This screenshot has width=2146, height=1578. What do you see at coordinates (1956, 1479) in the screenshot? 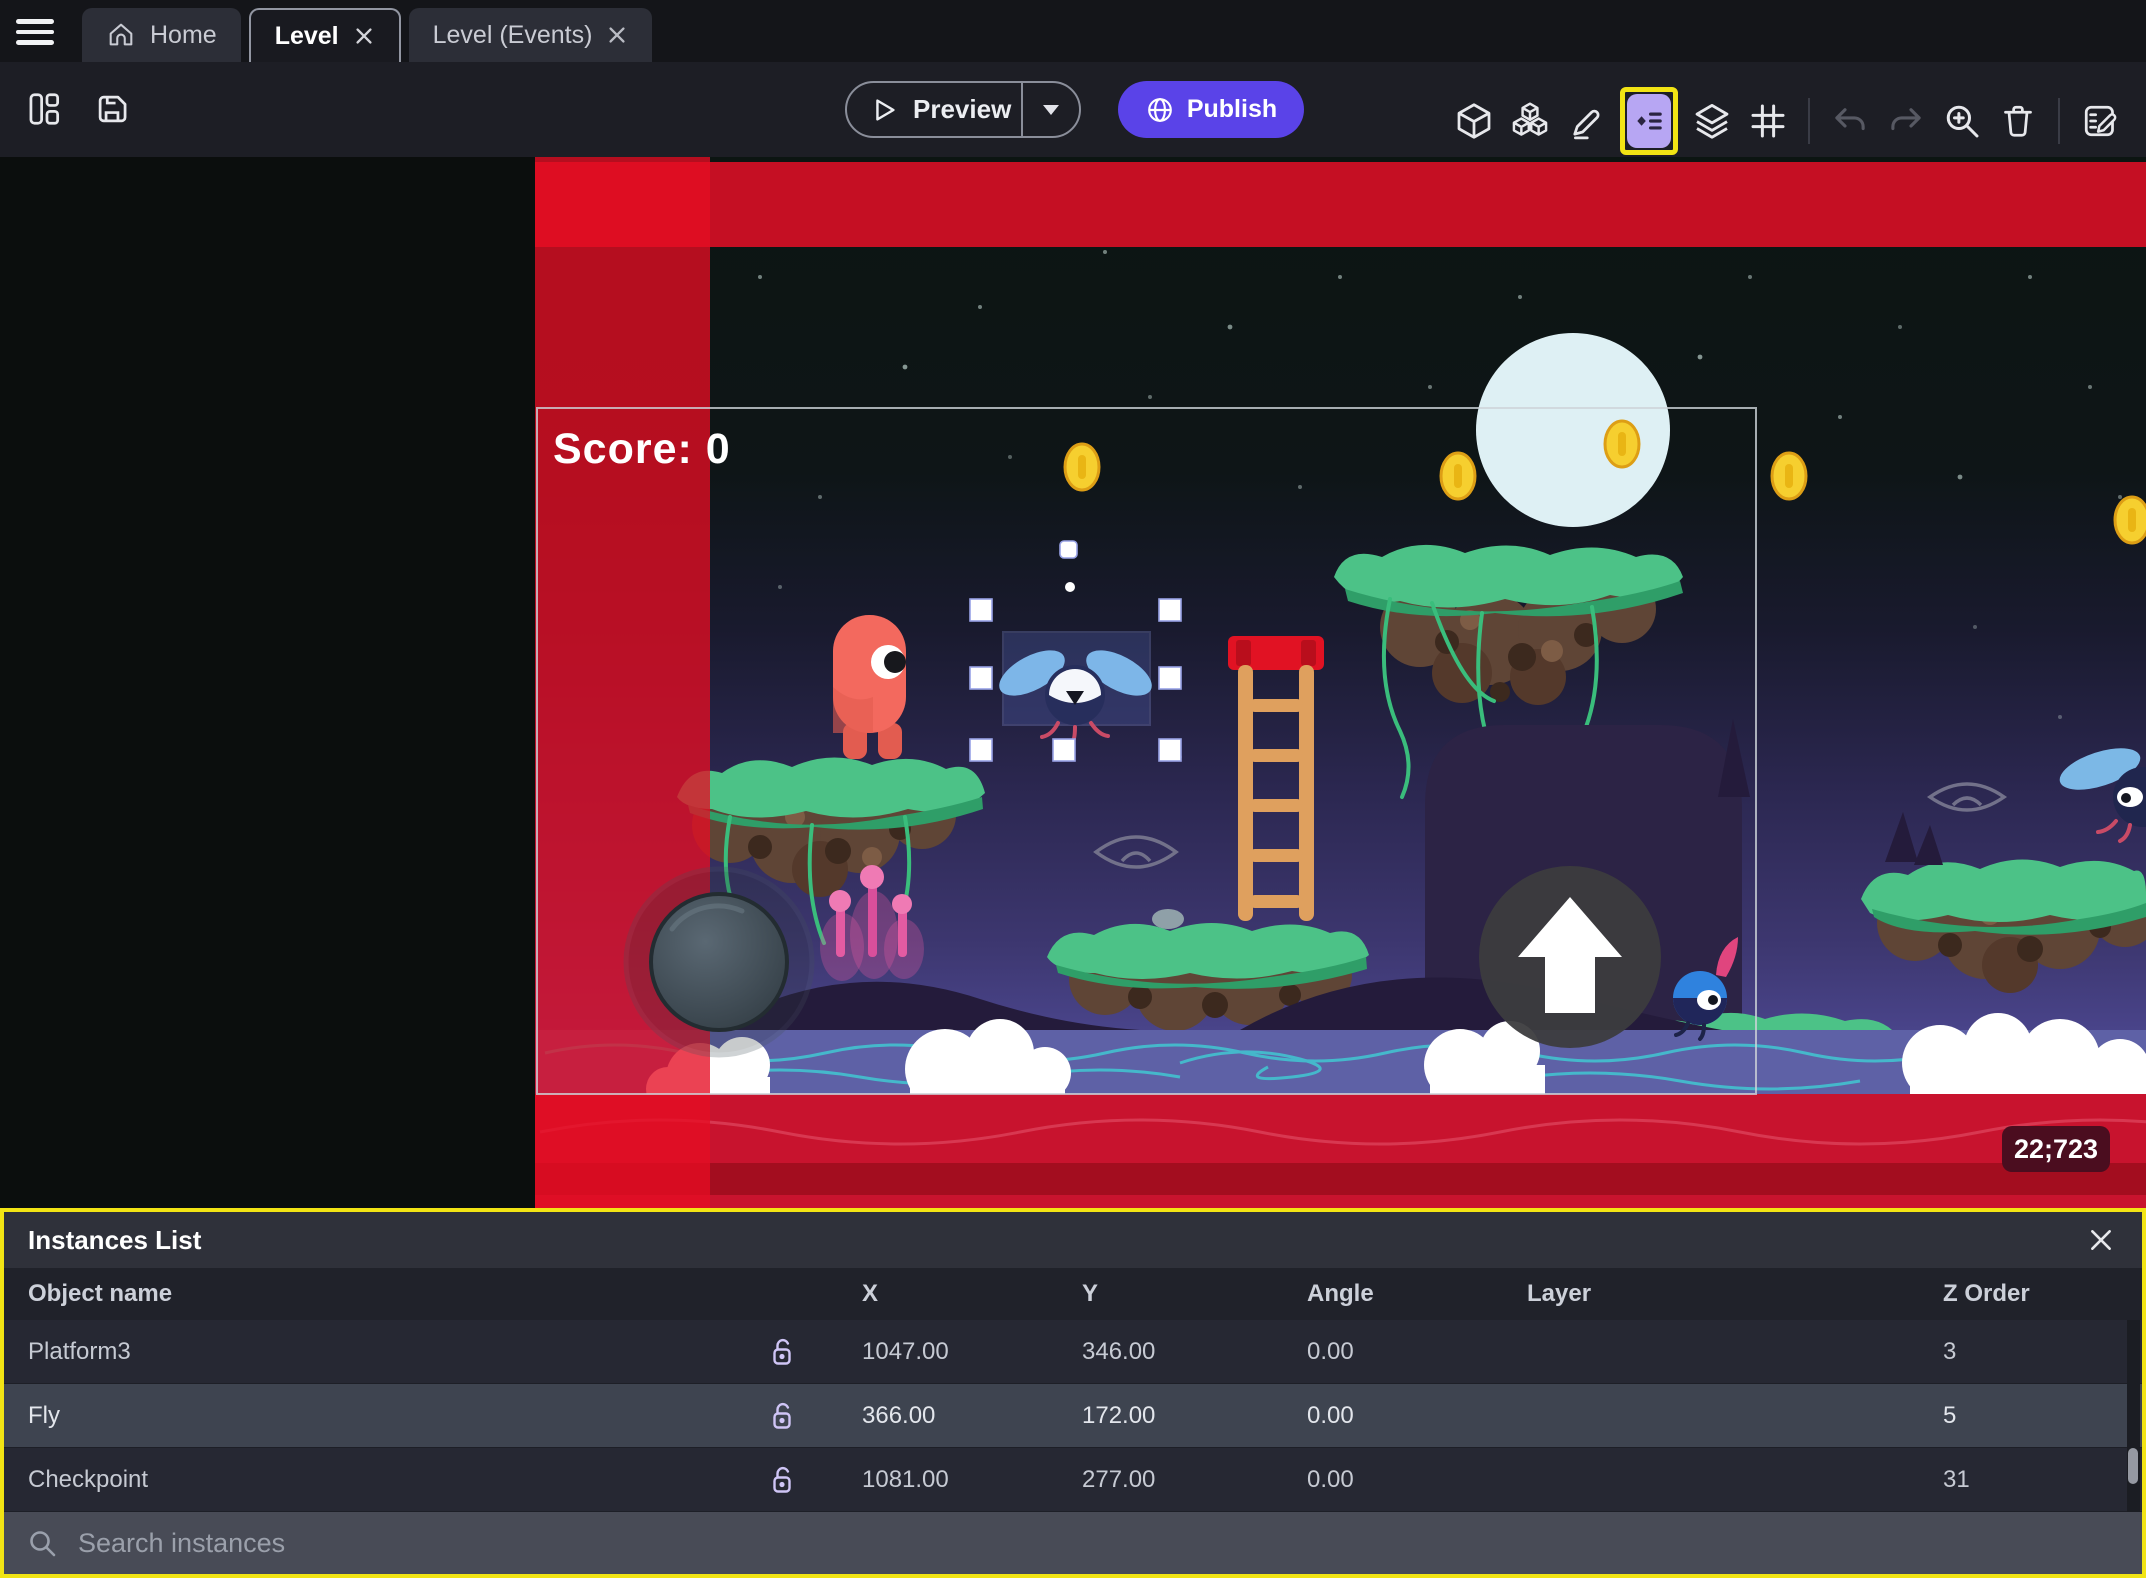
I see `instance-z-order: 31` at bounding box center [1956, 1479].